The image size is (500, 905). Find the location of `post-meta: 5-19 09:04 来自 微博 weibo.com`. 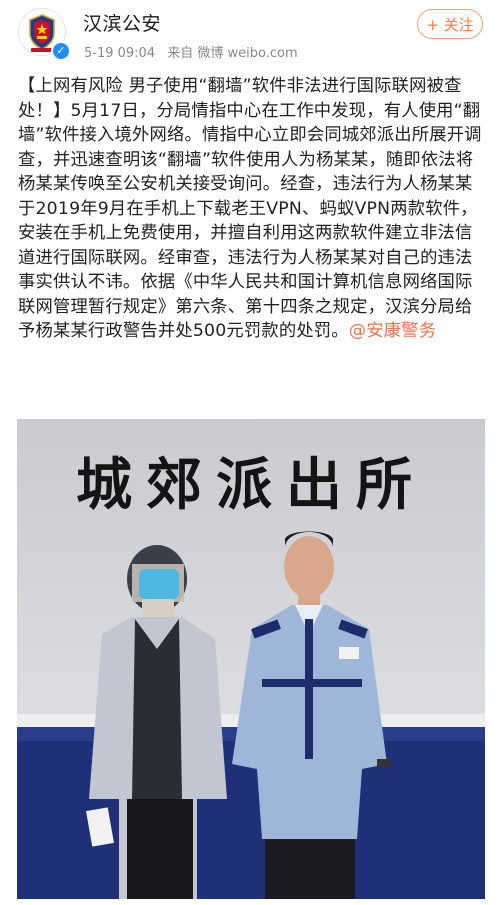

post-meta: 5-19 09:04 来自 微博 weibo.com is located at coordinates (195, 51).